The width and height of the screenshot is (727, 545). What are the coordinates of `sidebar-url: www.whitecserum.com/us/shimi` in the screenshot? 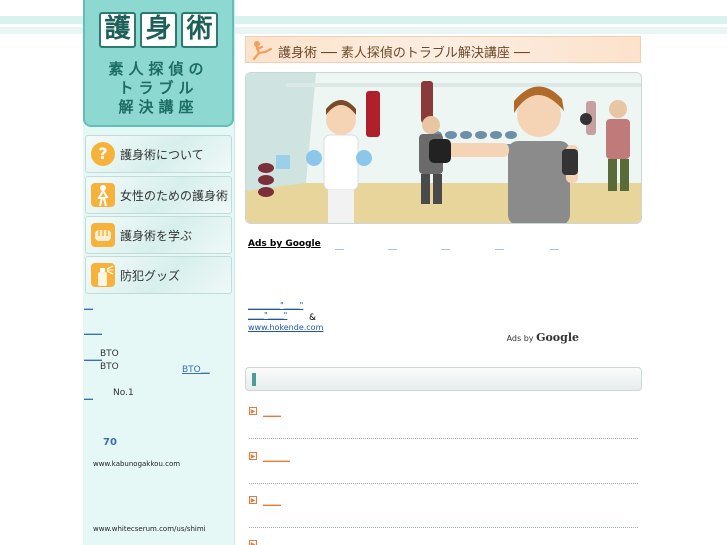 It's located at (149, 529).